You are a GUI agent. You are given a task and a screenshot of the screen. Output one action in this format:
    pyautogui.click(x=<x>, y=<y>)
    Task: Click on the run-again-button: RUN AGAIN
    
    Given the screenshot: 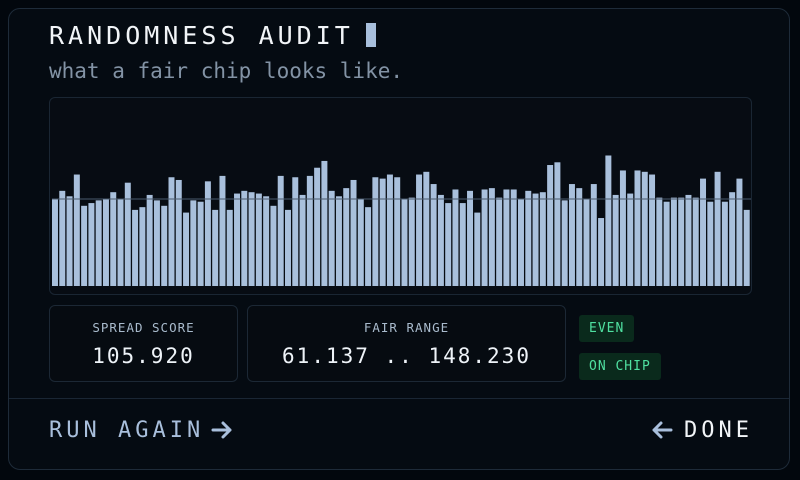 What is the action you would take?
    pyautogui.click(x=141, y=430)
    